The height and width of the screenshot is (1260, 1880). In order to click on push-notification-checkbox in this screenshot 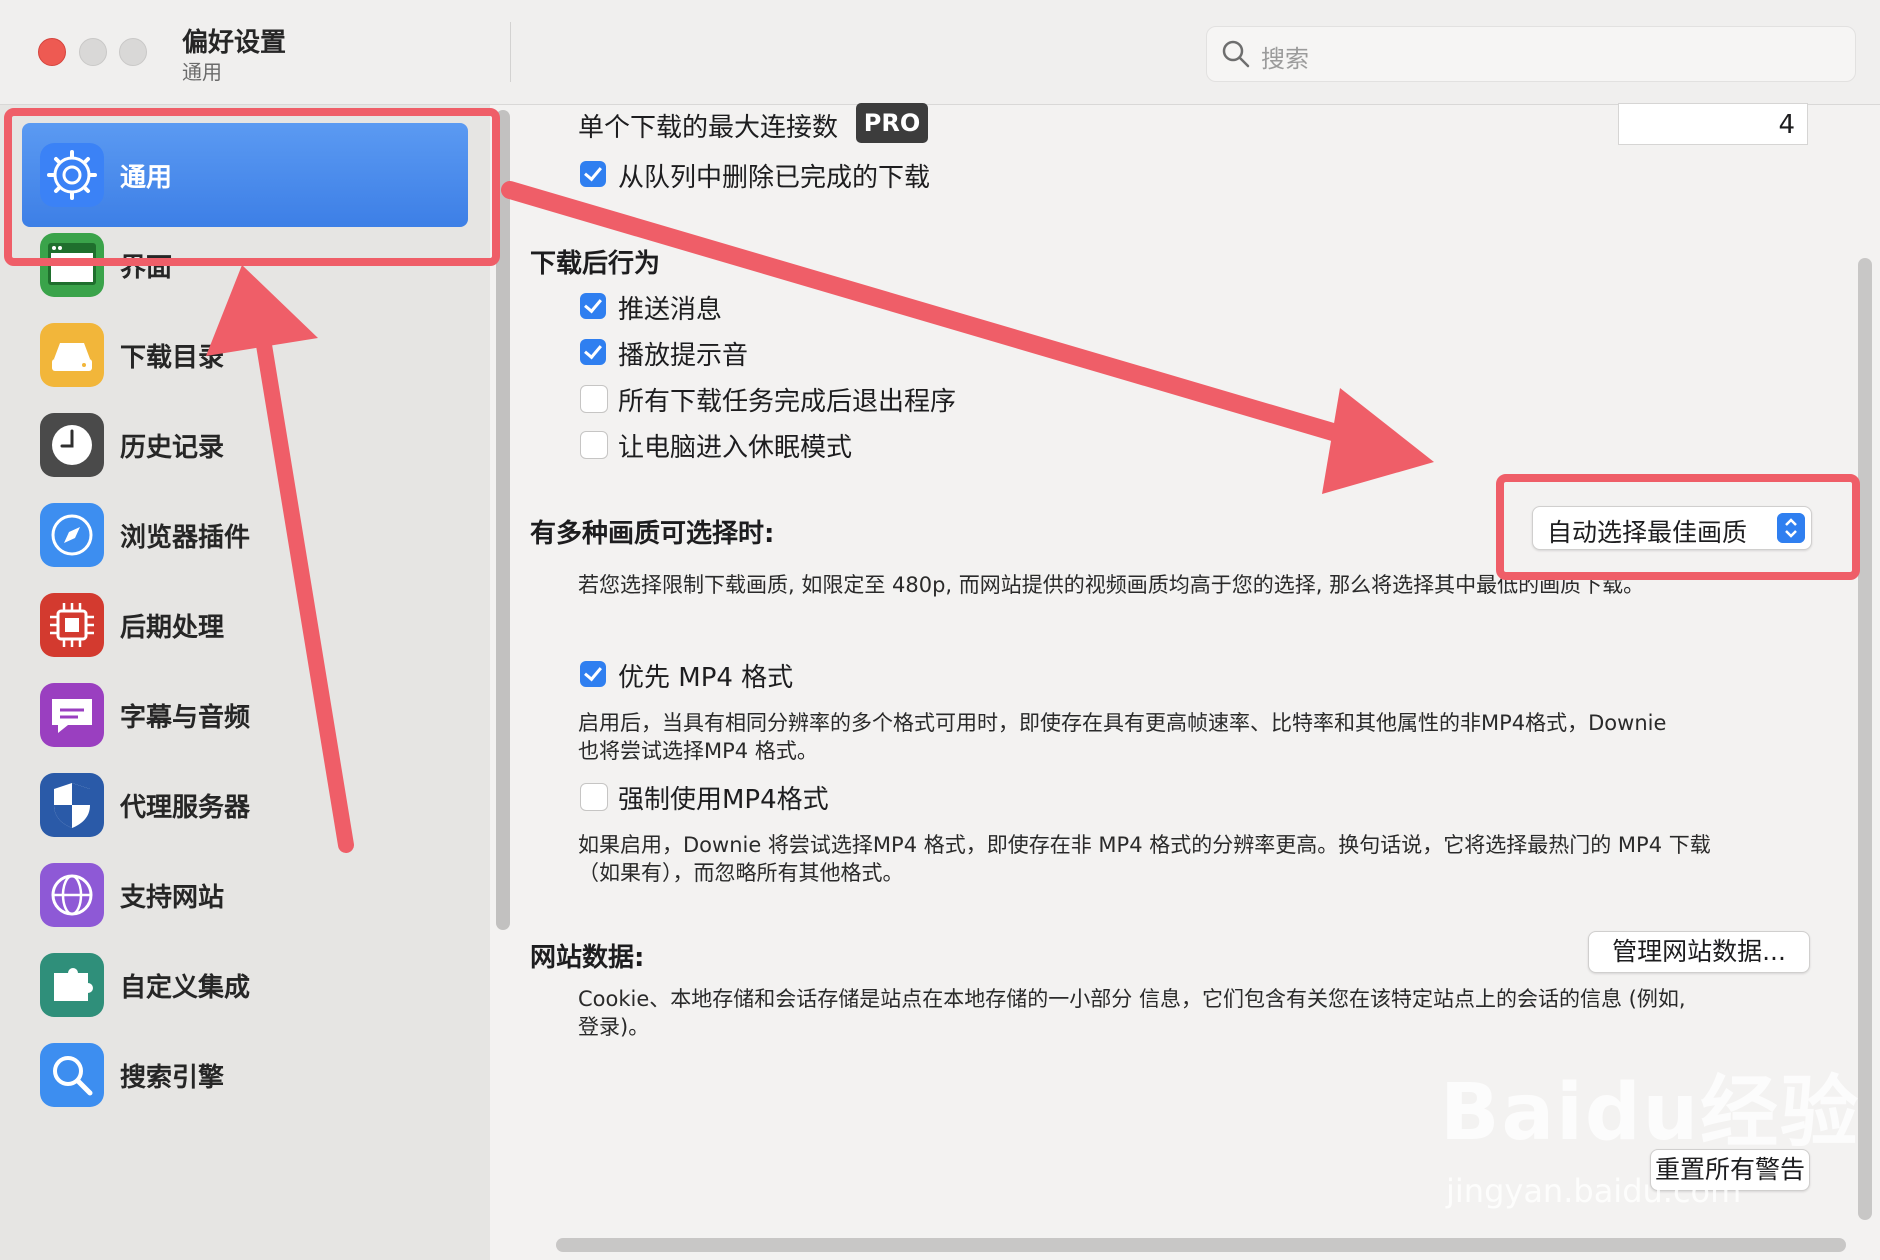, I will do `click(593, 306)`.